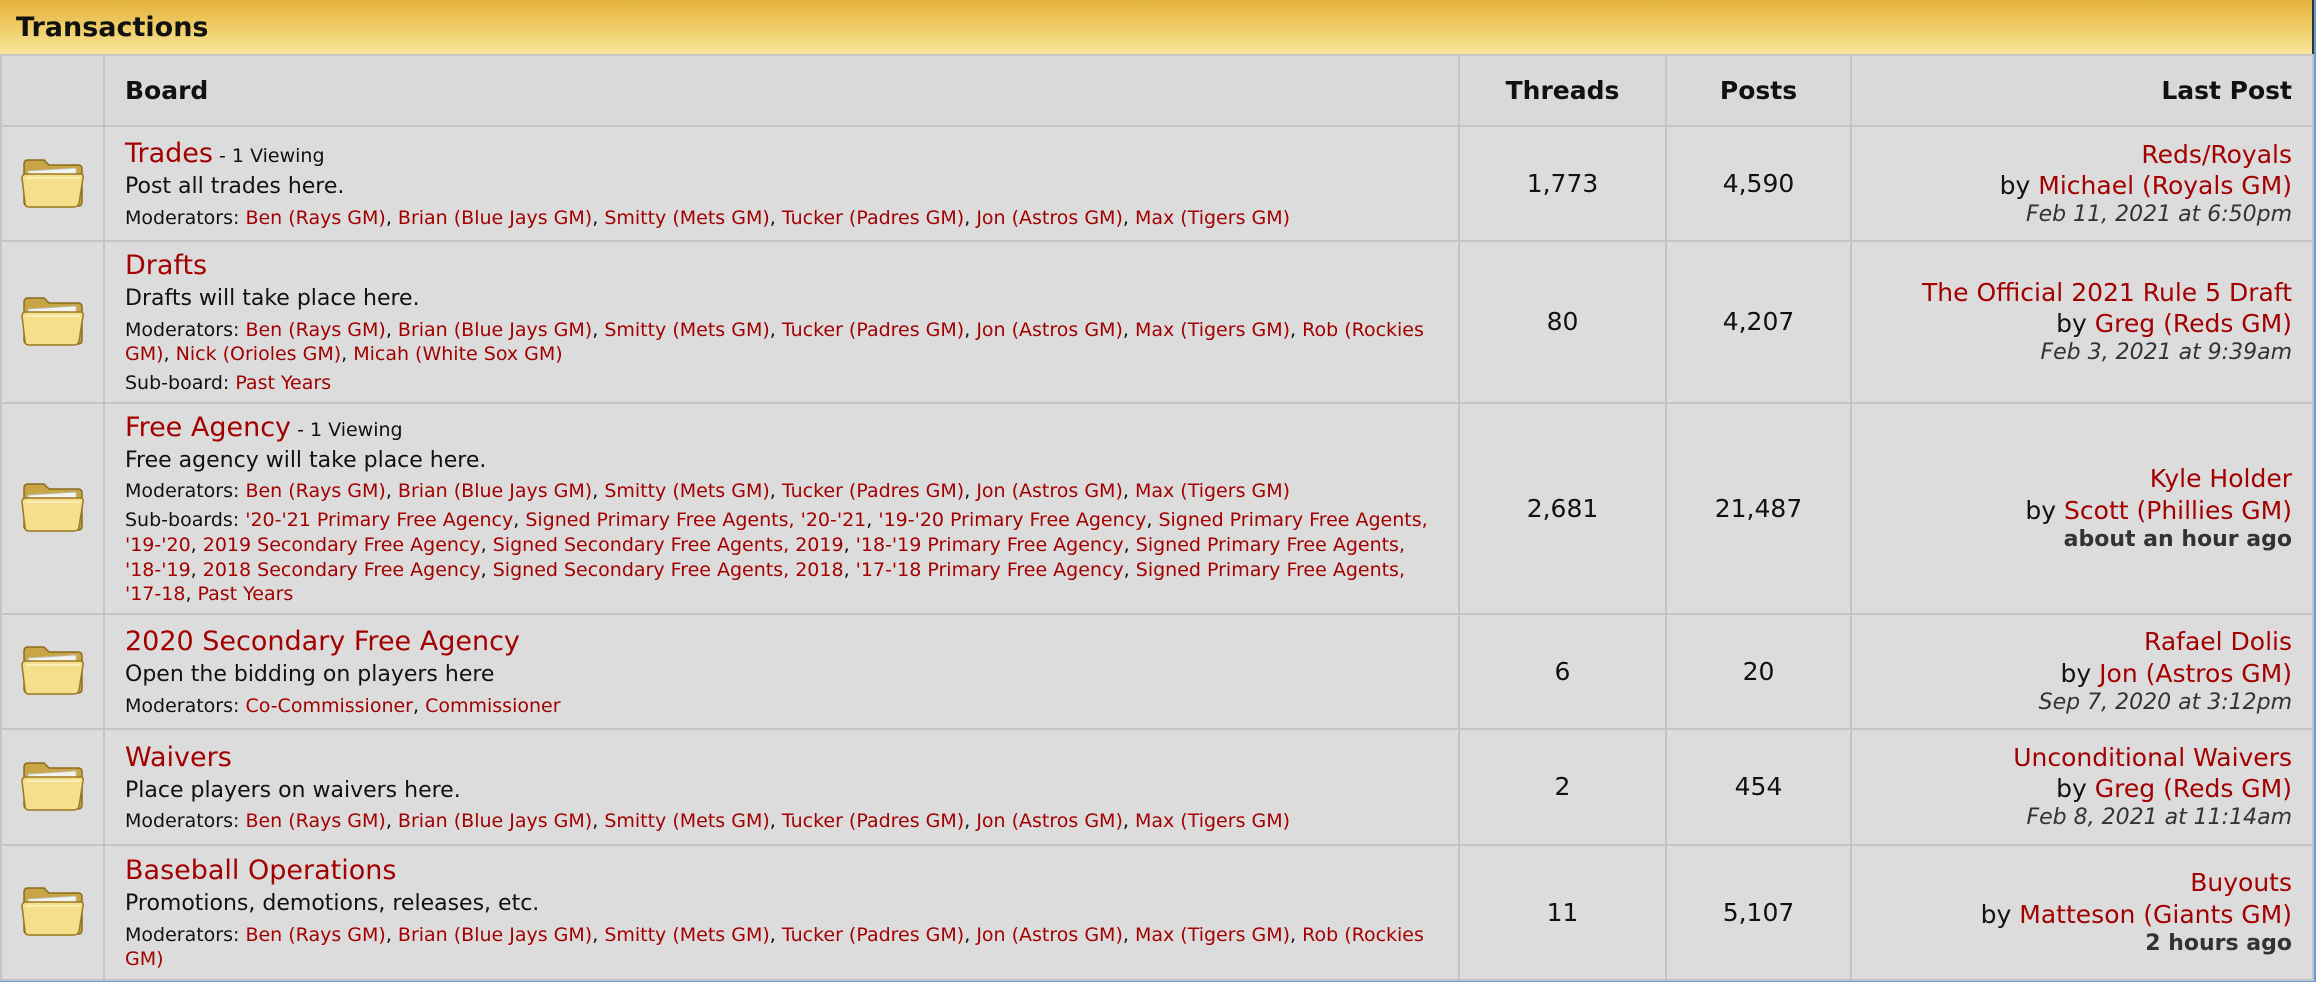 This screenshot has height=982, width=2316. What do you see at coordinates (322, 641) in the screenshot?
I see `board-name-link: 2020 Secondary Free Agency` at bounding box center [322, 641].